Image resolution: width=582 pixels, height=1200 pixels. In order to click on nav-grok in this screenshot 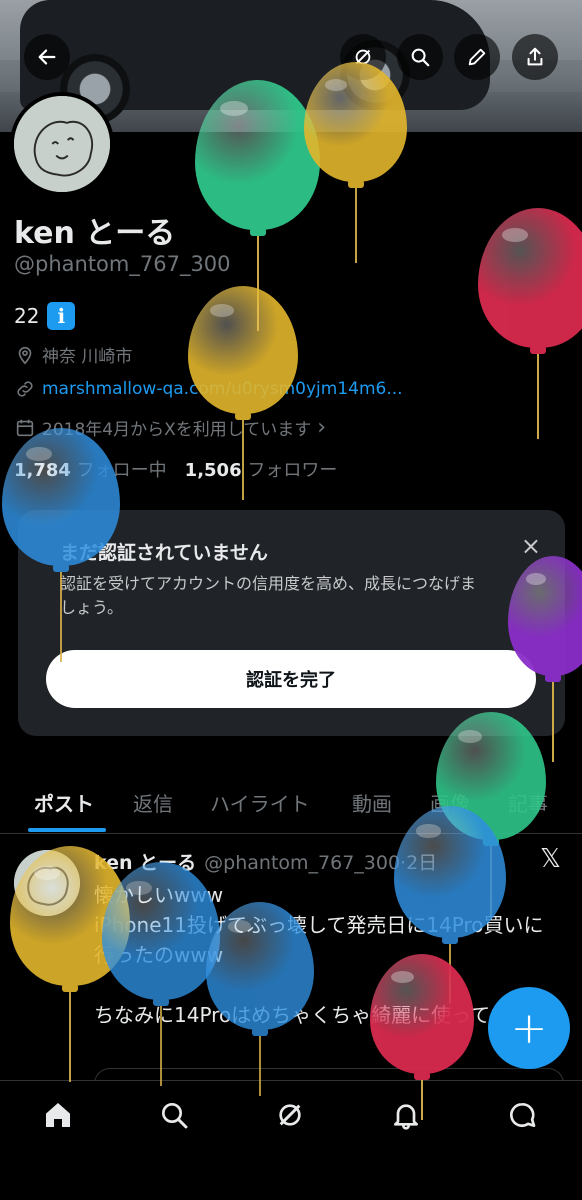, I will do `click(290, 1115)`.